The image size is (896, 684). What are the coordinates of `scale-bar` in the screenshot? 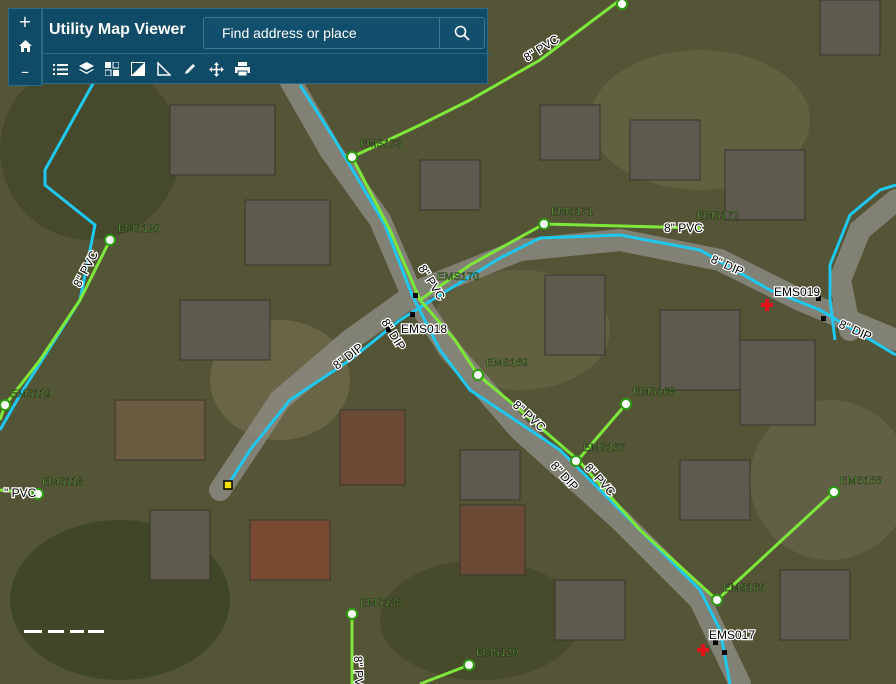 It's located at (64, 631).